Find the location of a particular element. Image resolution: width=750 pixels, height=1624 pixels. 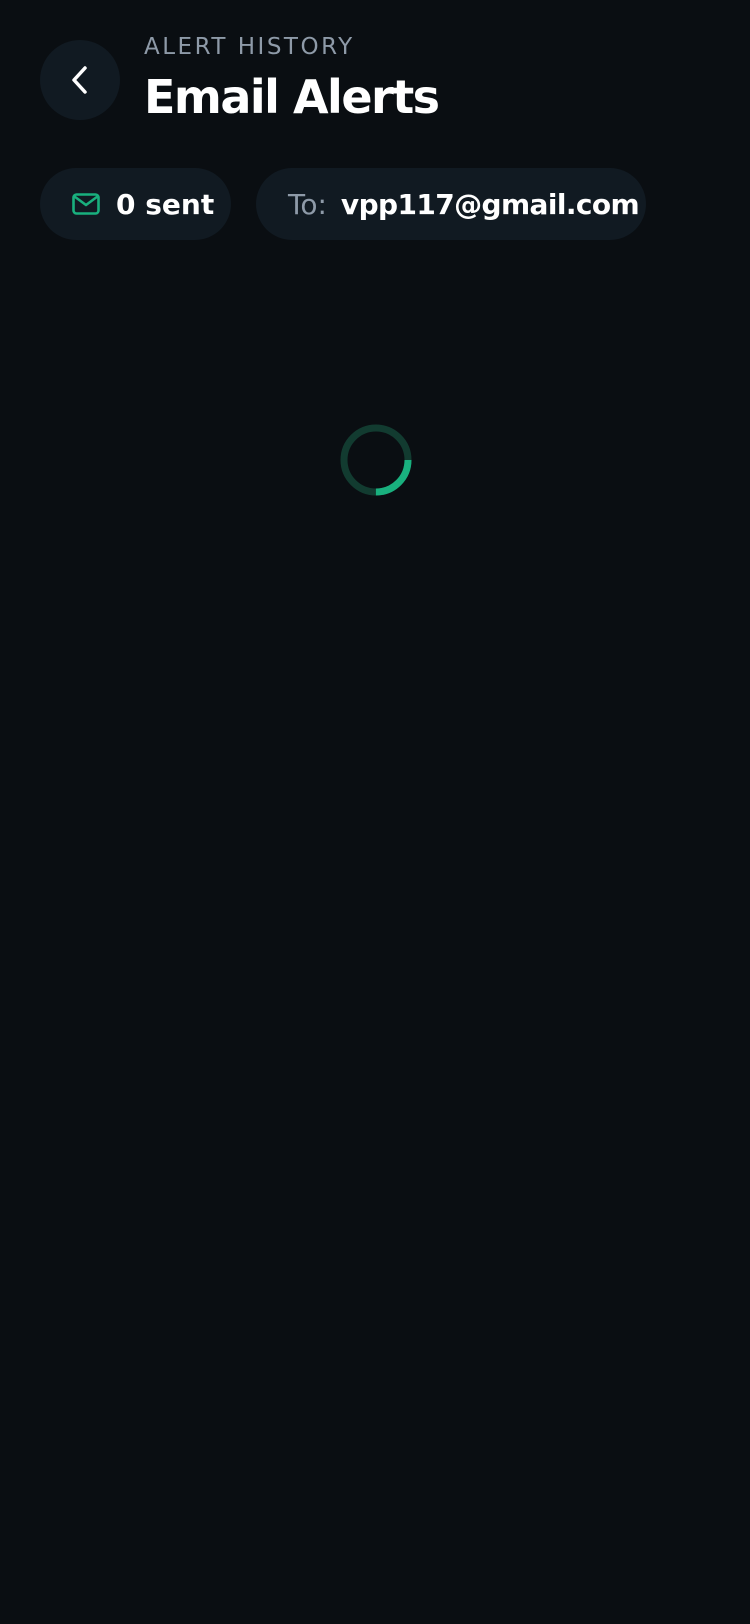

loading-spinner-icon is located at coordinates (376, 460).